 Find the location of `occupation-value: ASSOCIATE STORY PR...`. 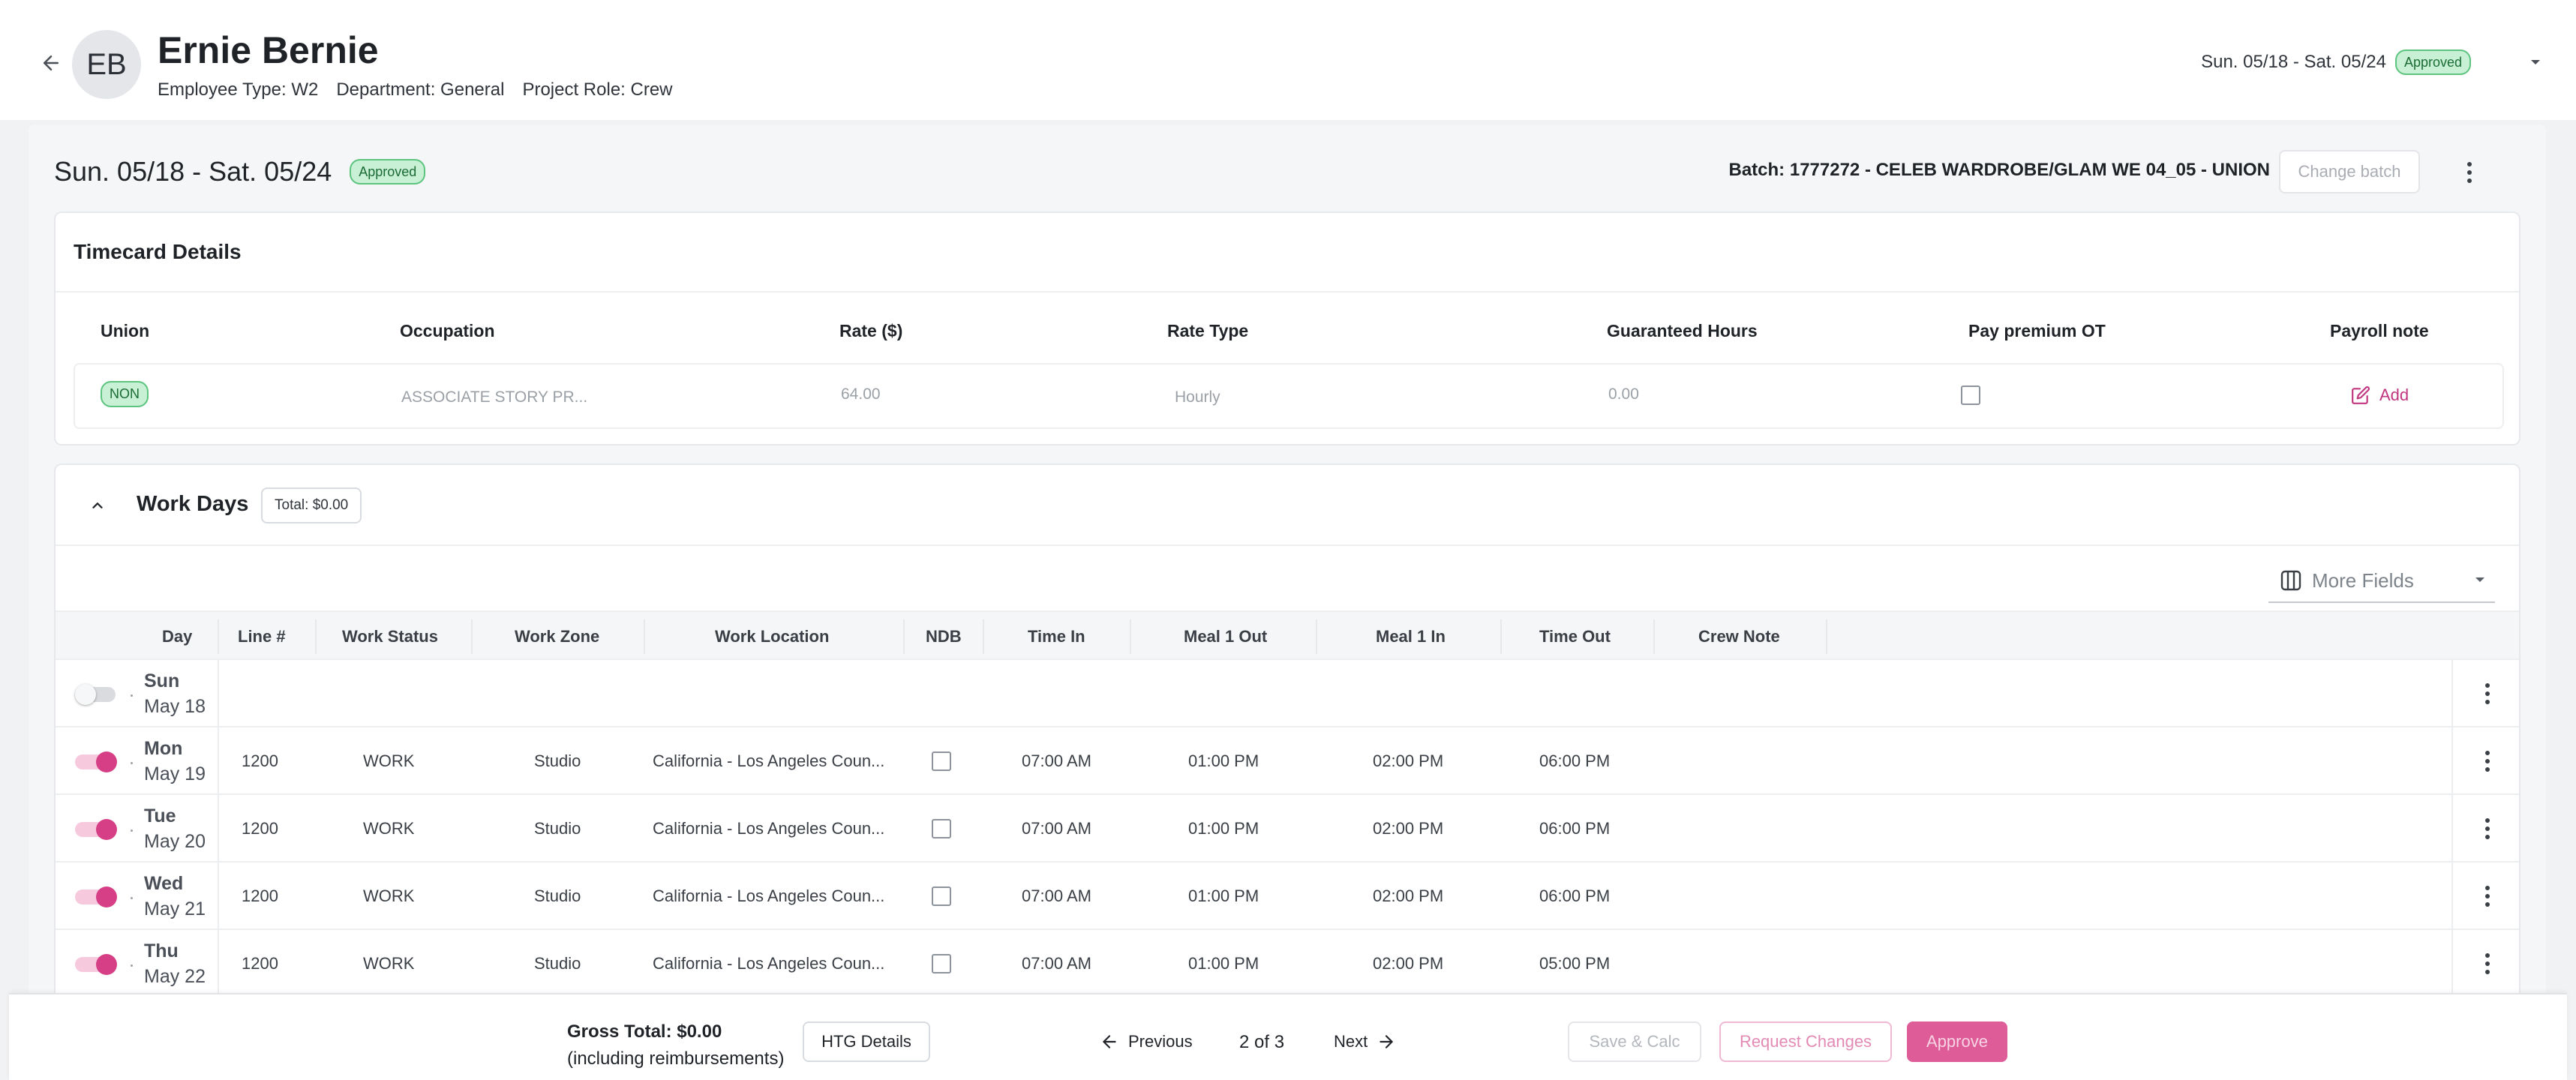

occupation-value: ASSOCIATE STORY PR... is located at coordinates (494, 397).